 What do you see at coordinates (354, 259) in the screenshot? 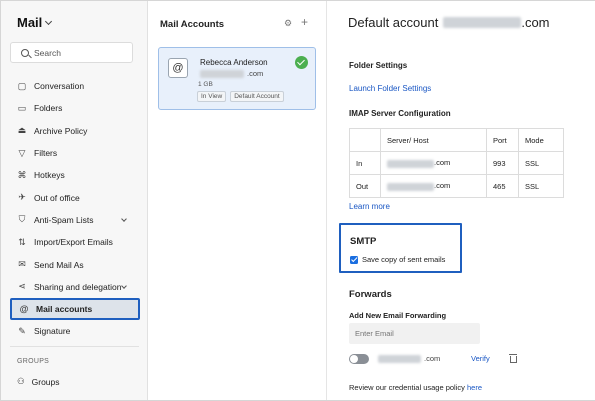
I see `checkbox-checked-icon` at bounding box center [354, 259].